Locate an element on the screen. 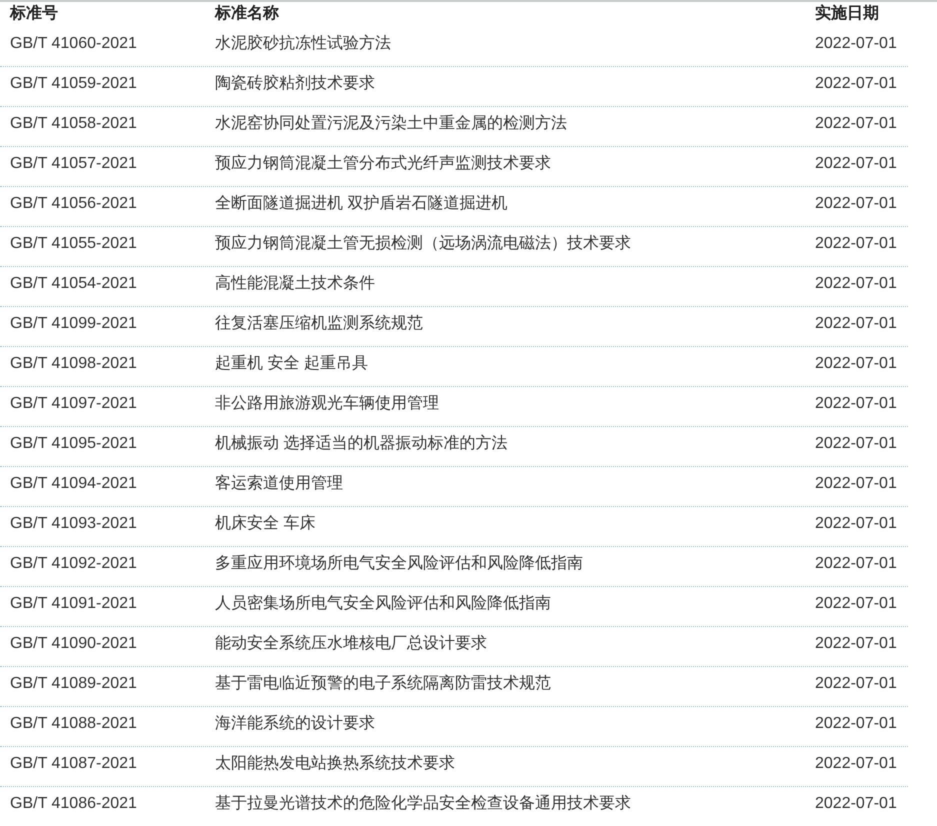  standard-code: GB/T 41055-2021 is located at coordinates (73, 244).